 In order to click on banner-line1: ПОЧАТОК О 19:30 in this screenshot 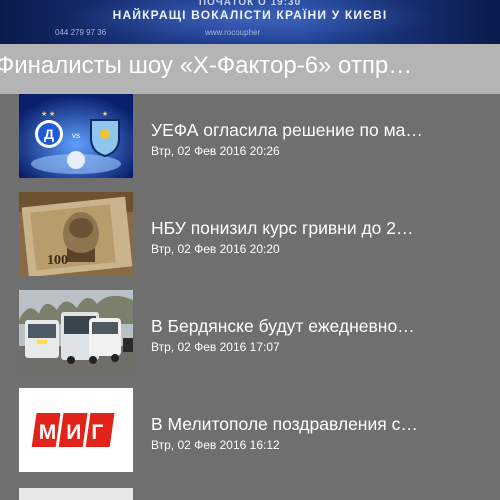, I will do `click(250, 4)`.